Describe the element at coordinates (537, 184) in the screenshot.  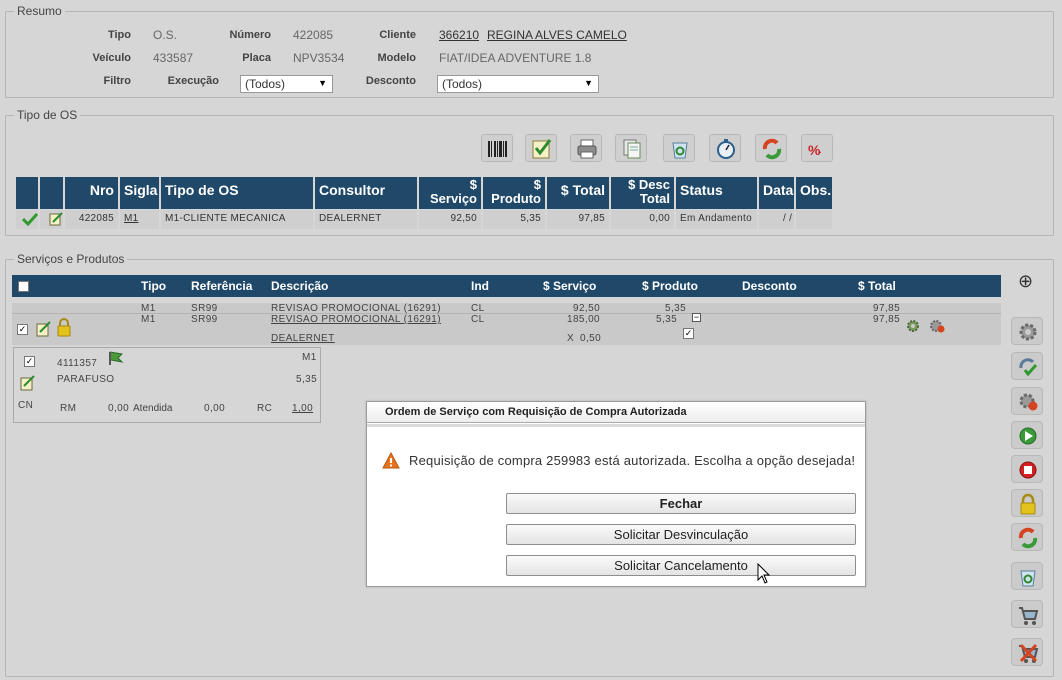
I see `col-produto-header-line1: $` at that location.